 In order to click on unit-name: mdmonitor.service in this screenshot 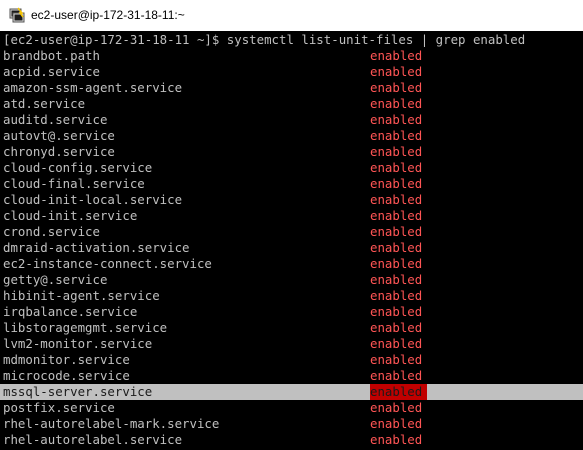, I will do `click(66, 359)`.